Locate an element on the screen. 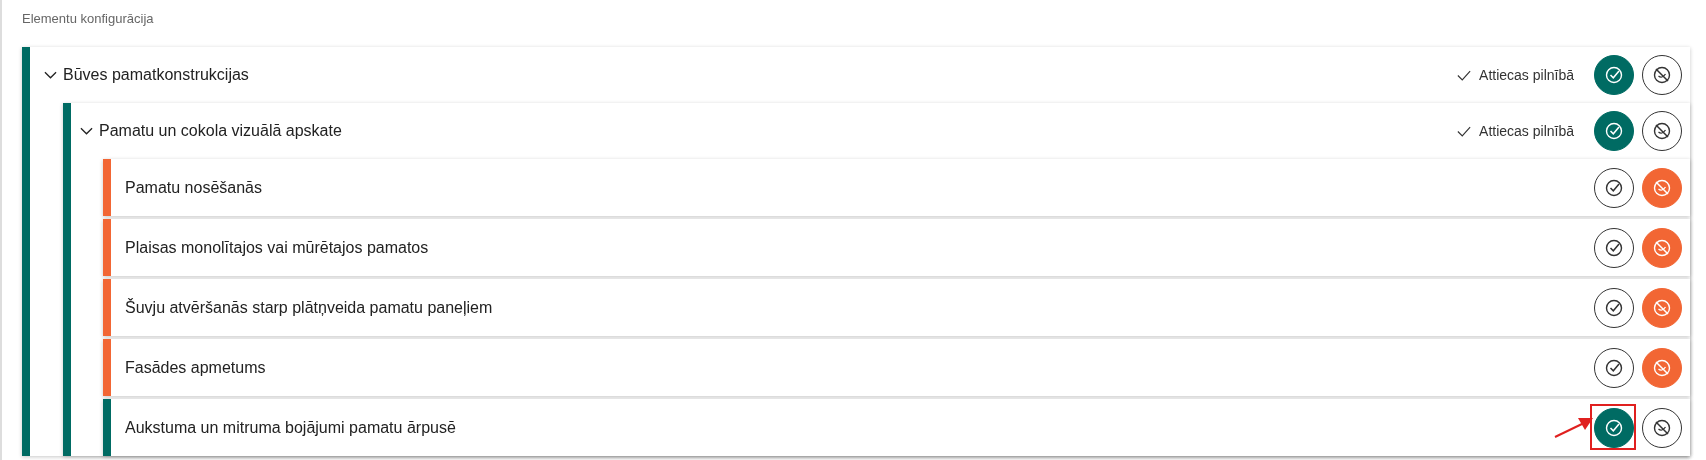 This screenshot has height=460, width=1706. item-title: Fasādes apmetums is located at coordinates (195, 367).